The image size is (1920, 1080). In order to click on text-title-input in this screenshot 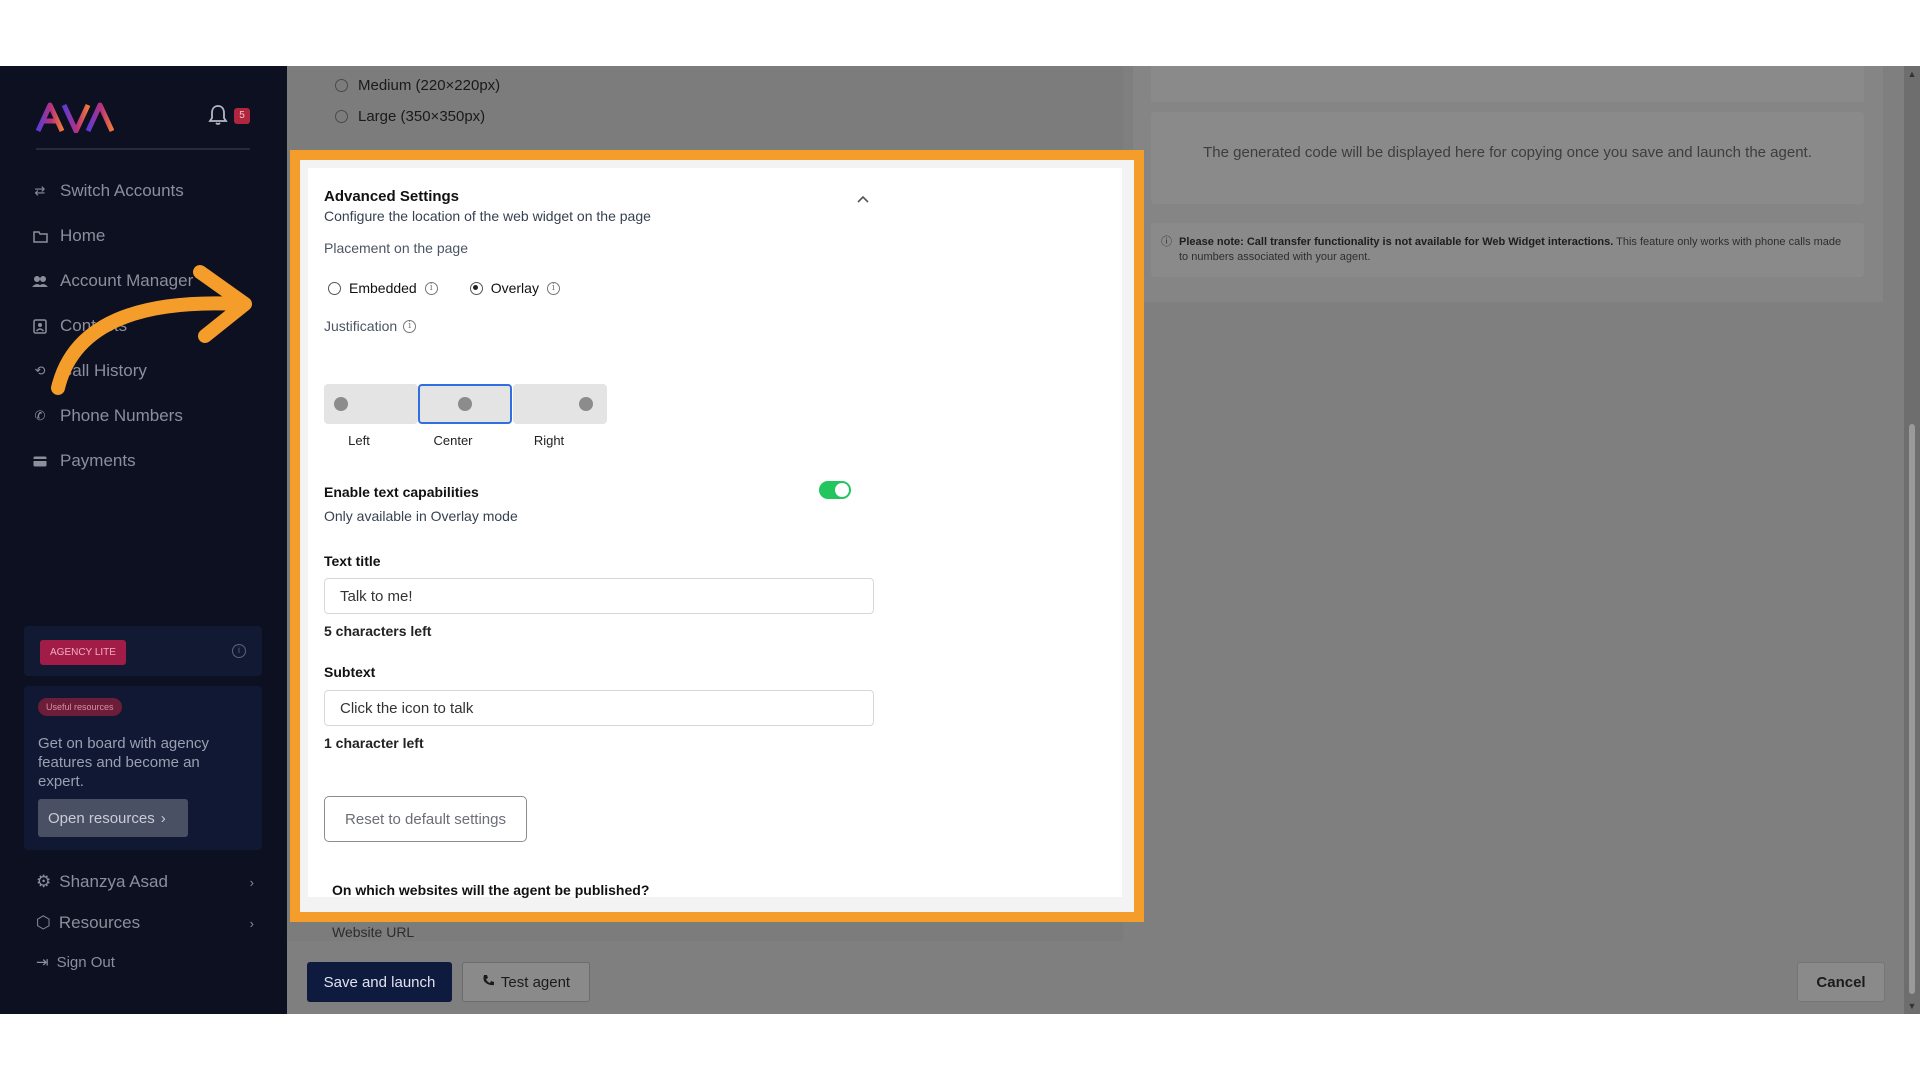, I will do `click(599, 596)`.